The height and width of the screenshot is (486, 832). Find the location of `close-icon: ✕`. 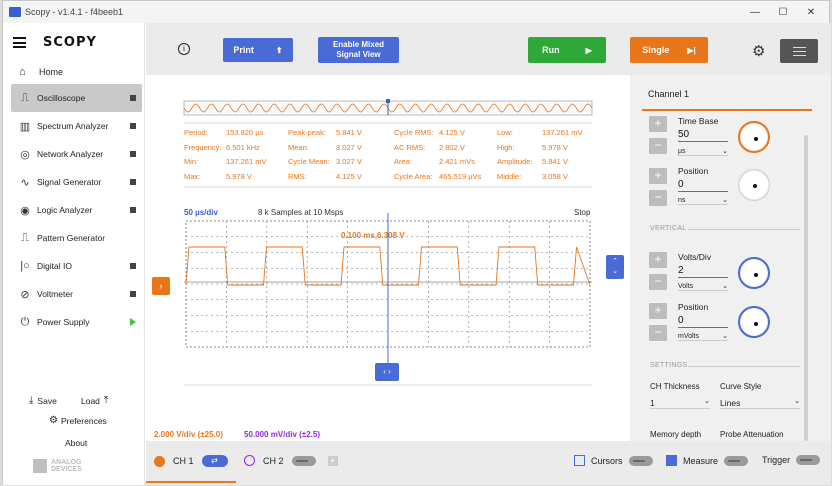

close-icon: ✕ is located at coordinates (811, 12).